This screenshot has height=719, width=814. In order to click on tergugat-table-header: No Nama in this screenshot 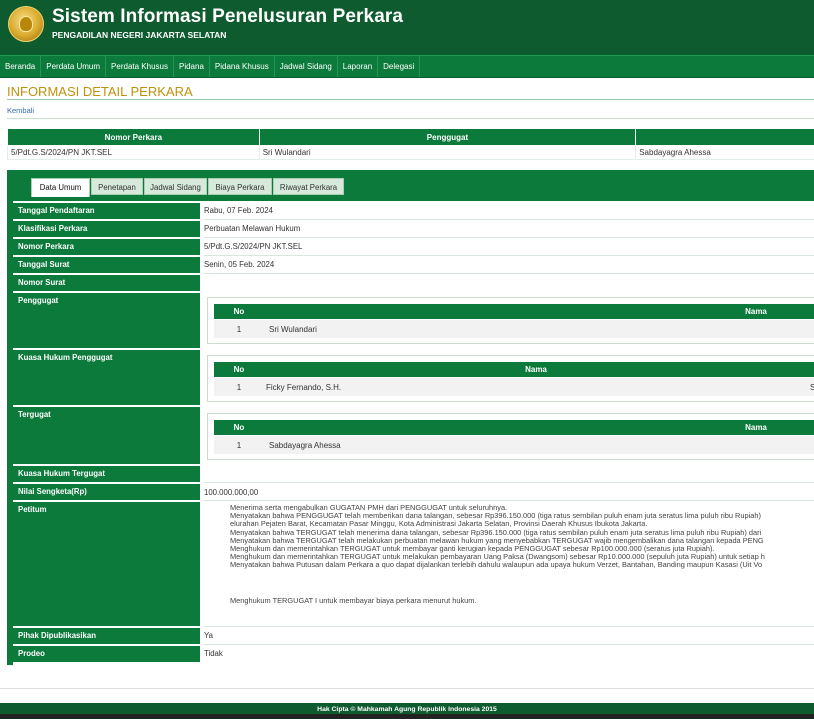, I will do `click(514, 427)`.